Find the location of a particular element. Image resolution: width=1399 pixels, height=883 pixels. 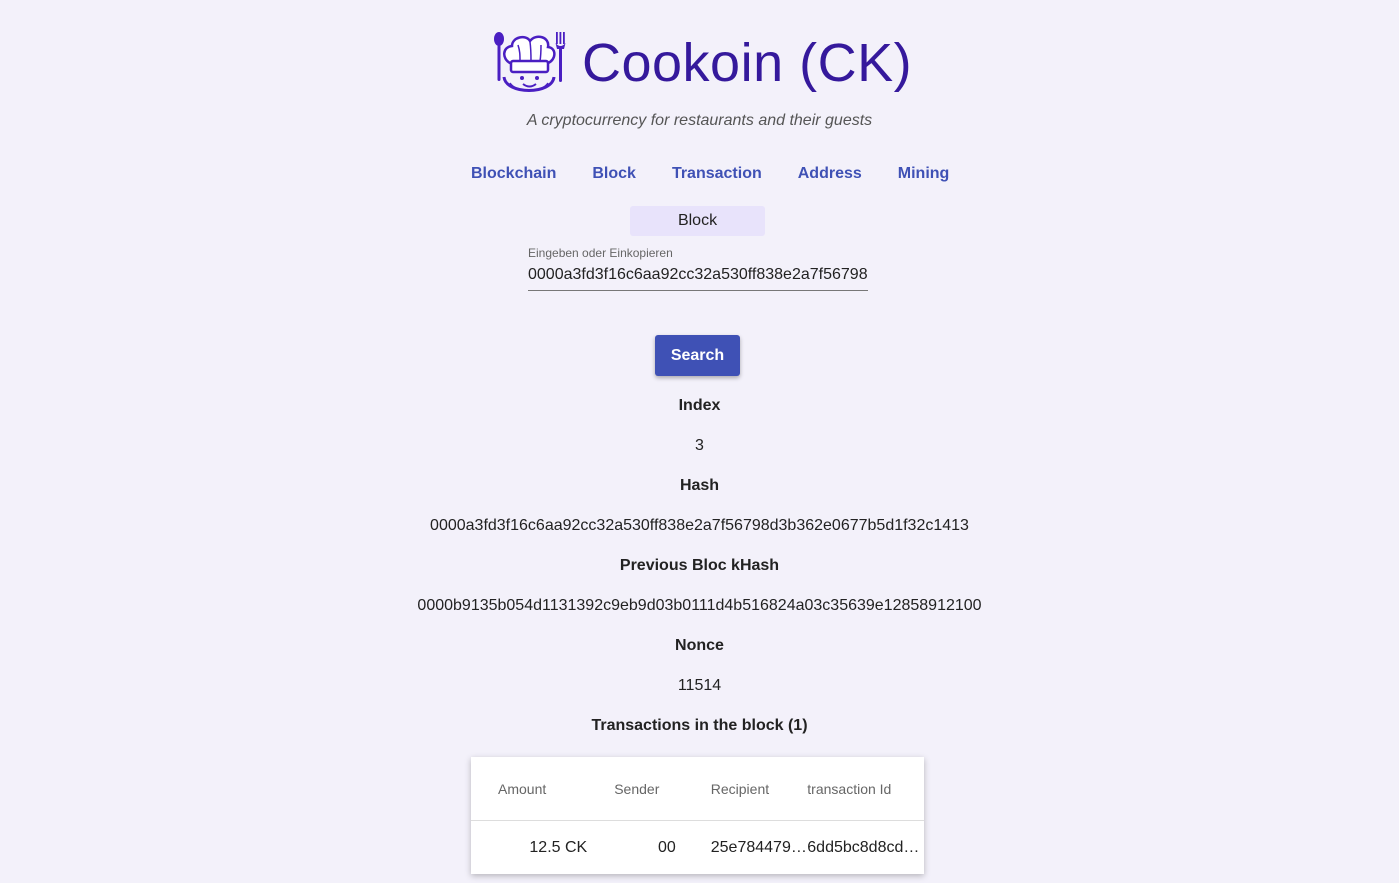

cell-amount: 12.5 CK is located at coordinates (558, 847).